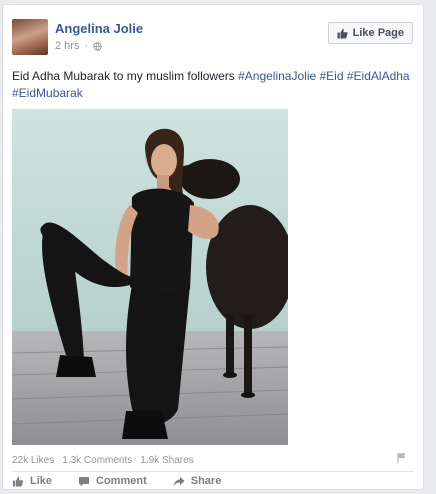 This screenshot has width=436, height=494. I want to click on post-time: 2 hrs, so click(67, 46).